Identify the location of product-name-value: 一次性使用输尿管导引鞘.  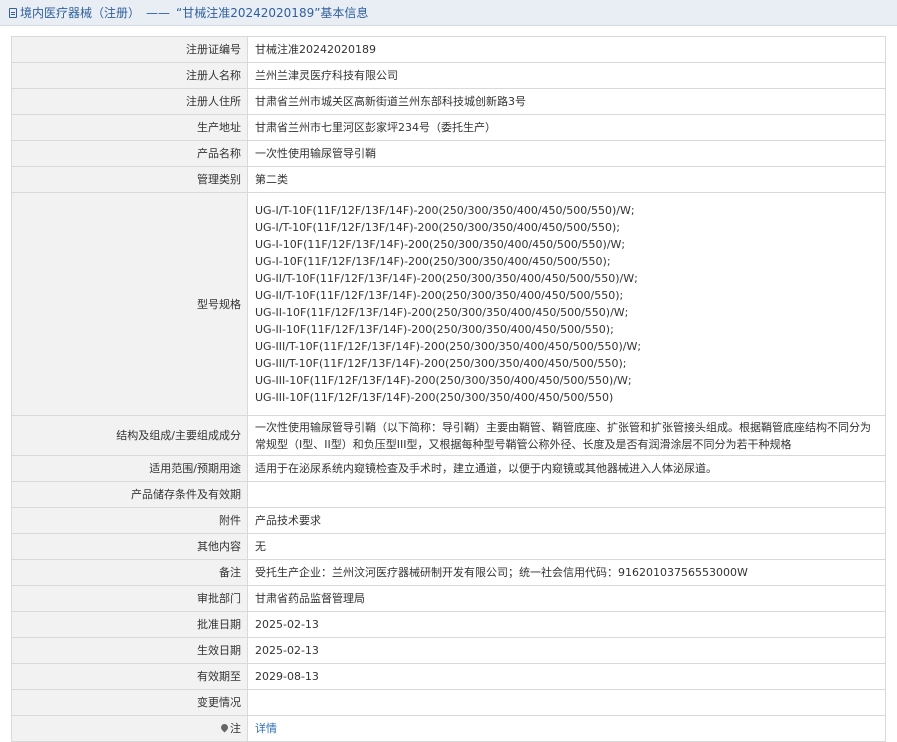
(566, 153).